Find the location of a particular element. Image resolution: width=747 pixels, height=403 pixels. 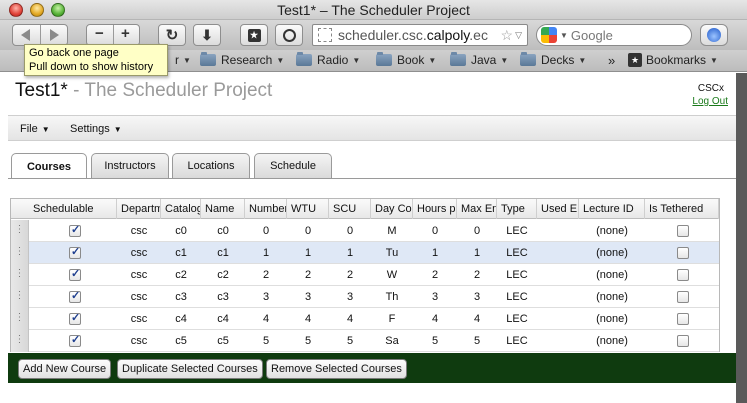

column-header: Used E is located at coordinates (558, 209).